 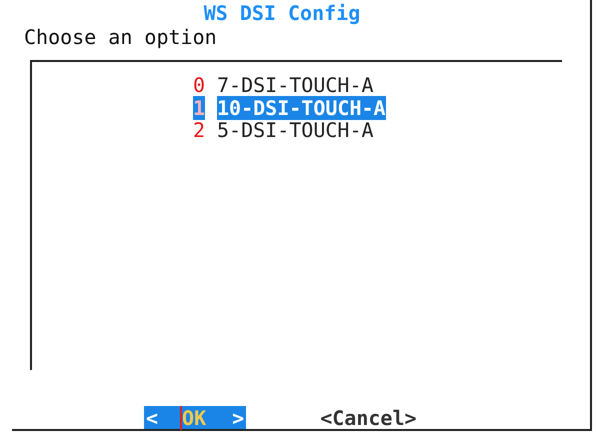 What do you see at coordinates (282, 13) in the screenshot?
I see `dialog-title: WS DSI Config` at bounding box center [282, 13].